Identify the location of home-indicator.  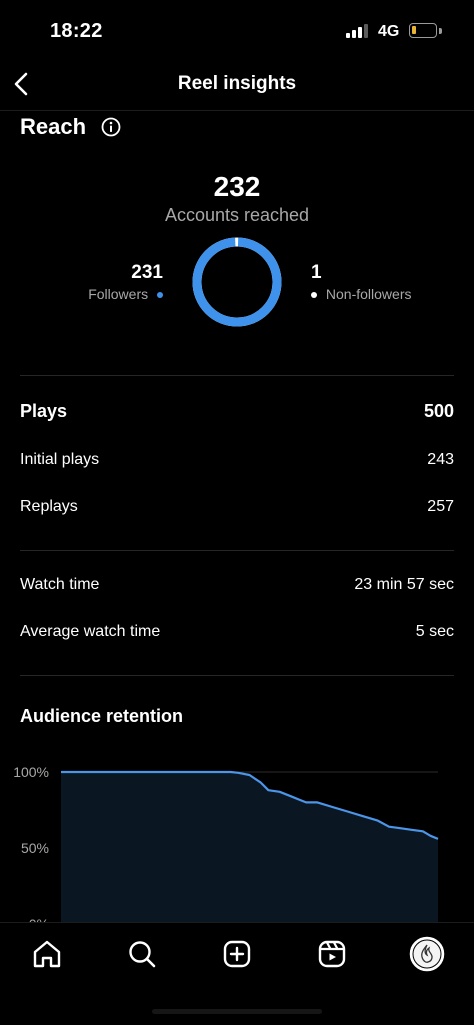
(237, 1011).